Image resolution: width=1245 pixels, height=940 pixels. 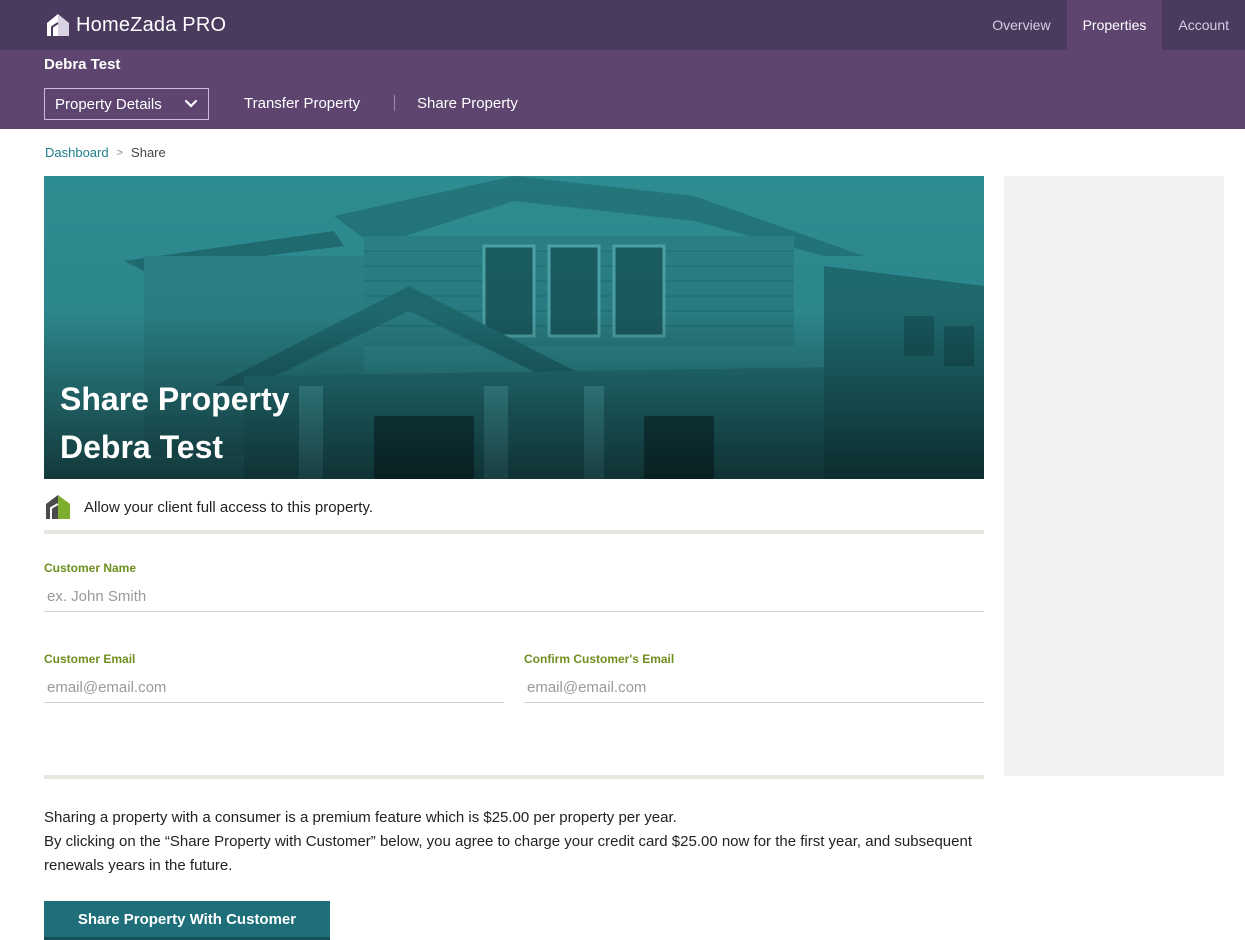 I want to click on hero-subtitle: Debra Test, so click(x=142, y=447).